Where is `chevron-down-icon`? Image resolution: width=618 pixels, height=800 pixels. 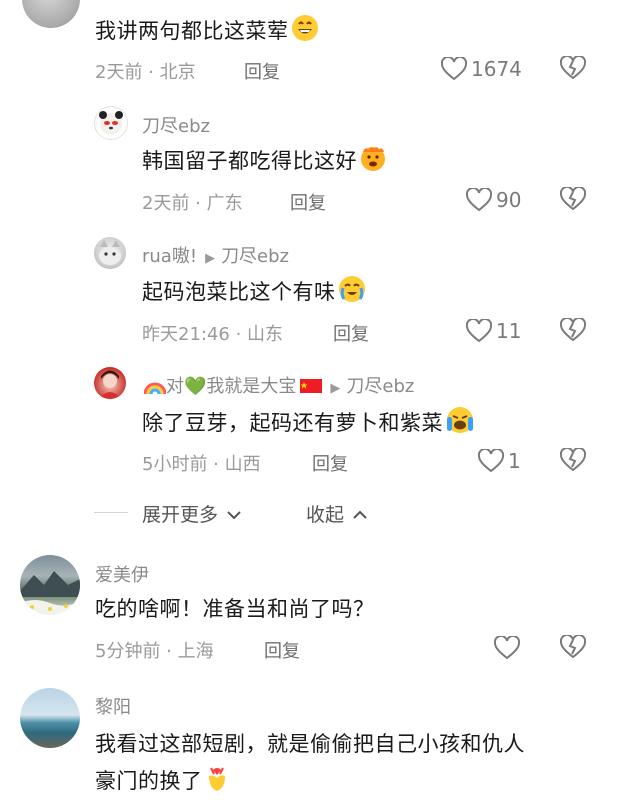 chevron-down-icon is located at coordinates (234, 515).